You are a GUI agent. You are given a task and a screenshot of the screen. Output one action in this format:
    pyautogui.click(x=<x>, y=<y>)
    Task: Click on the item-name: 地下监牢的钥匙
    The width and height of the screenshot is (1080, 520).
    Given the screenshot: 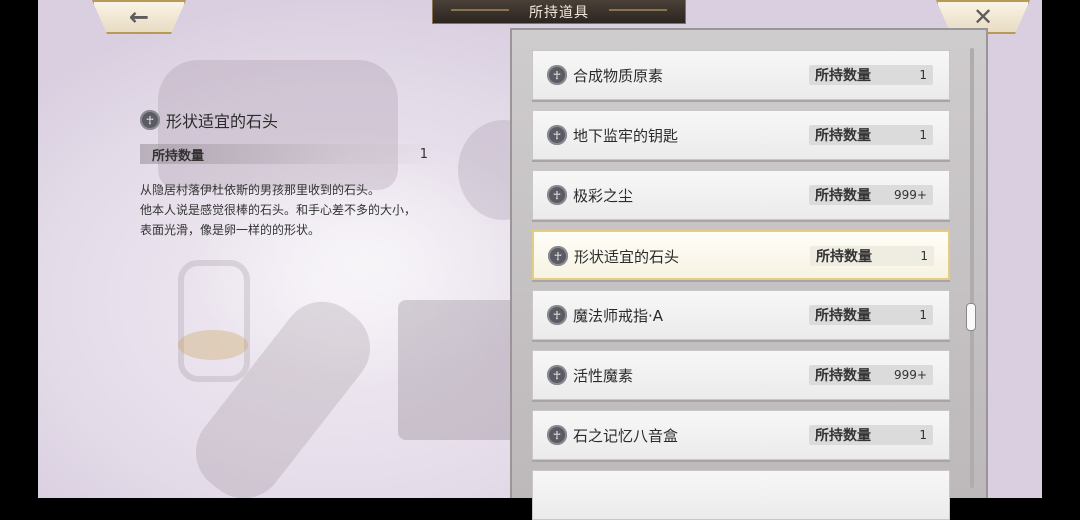 What is the action you would take?
    pyautogui.click(x=626, y=136)
    